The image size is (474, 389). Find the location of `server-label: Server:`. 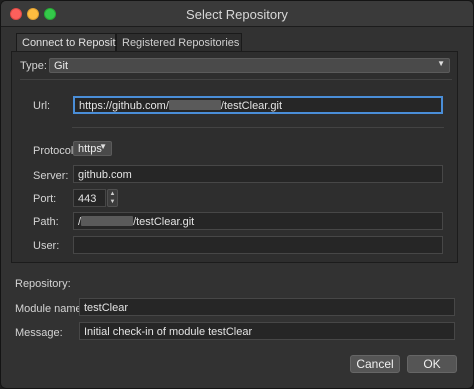

server-label: Server: is located at coordinates (51, 176).